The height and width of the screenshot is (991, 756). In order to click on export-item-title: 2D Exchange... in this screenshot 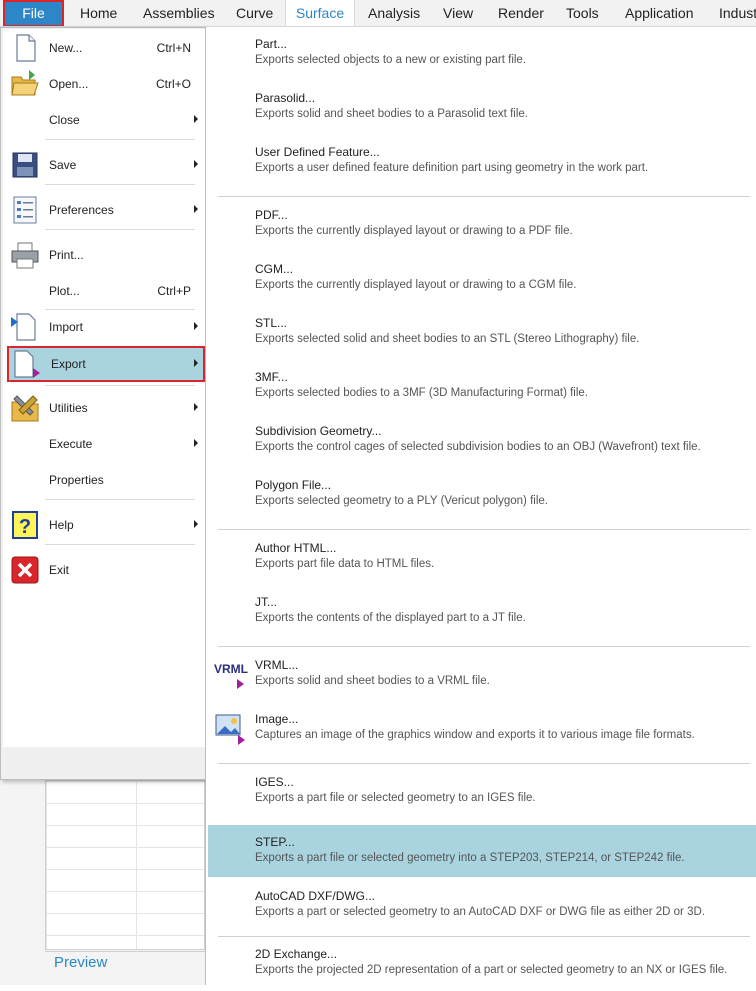, I will do `click(296, 954)`.